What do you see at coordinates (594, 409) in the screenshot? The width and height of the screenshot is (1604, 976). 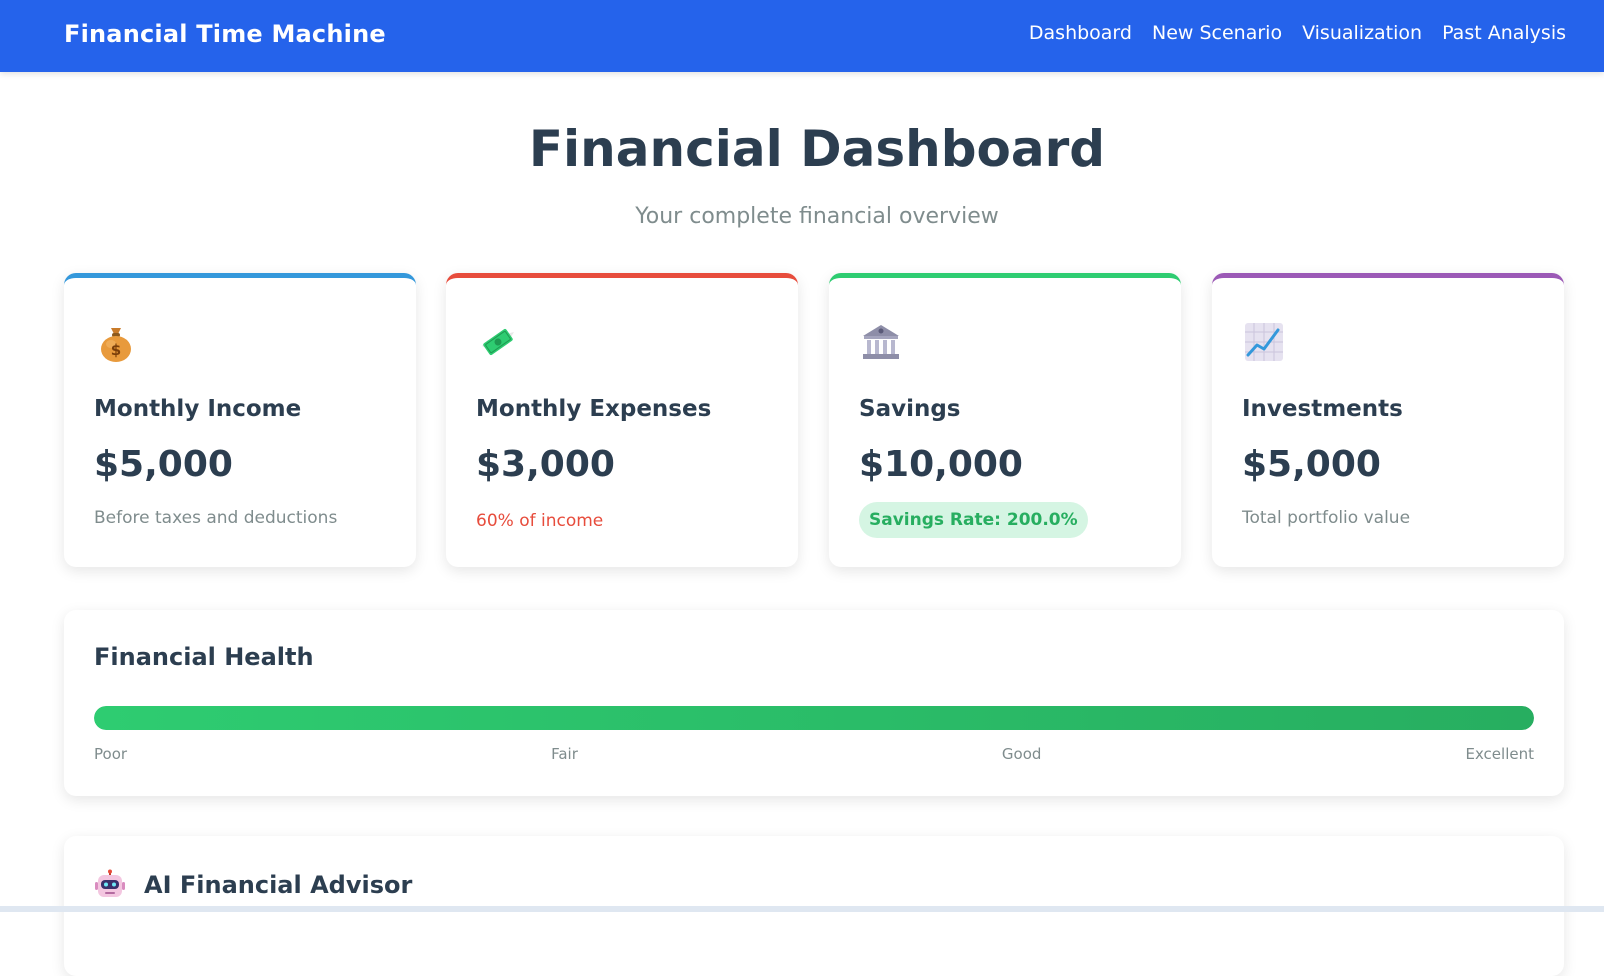 I see `card-title: Monthly Expenses` at bounding box center [594, 409].